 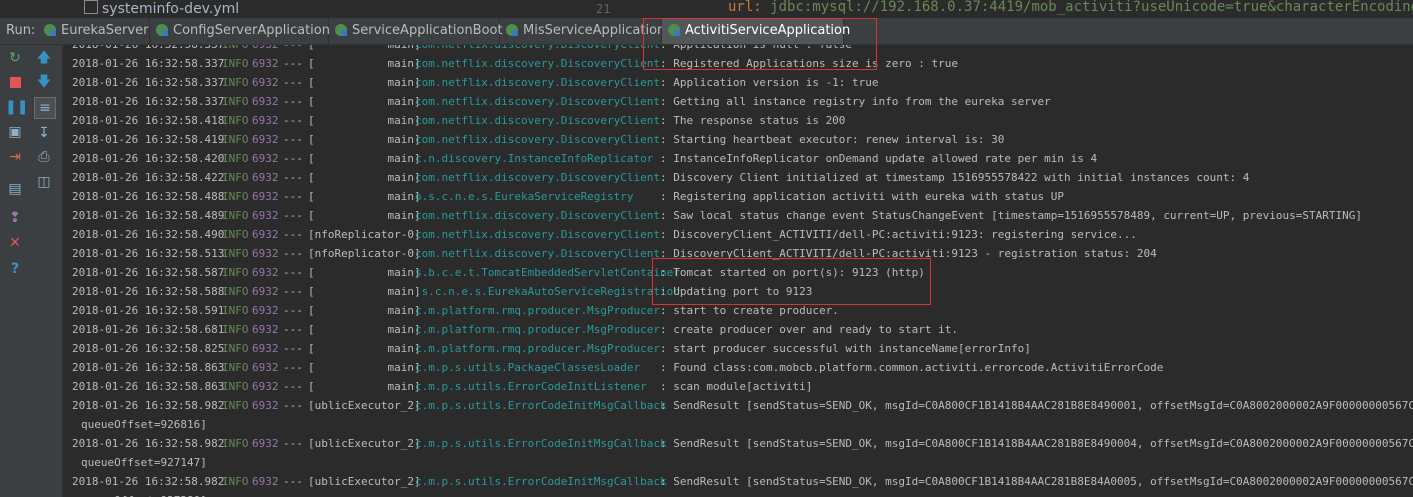 What do you see at coordinates (45, 108) in the screenshot?
I see `soft-wrap-icon: ≡` at bounding box center [45, 108].